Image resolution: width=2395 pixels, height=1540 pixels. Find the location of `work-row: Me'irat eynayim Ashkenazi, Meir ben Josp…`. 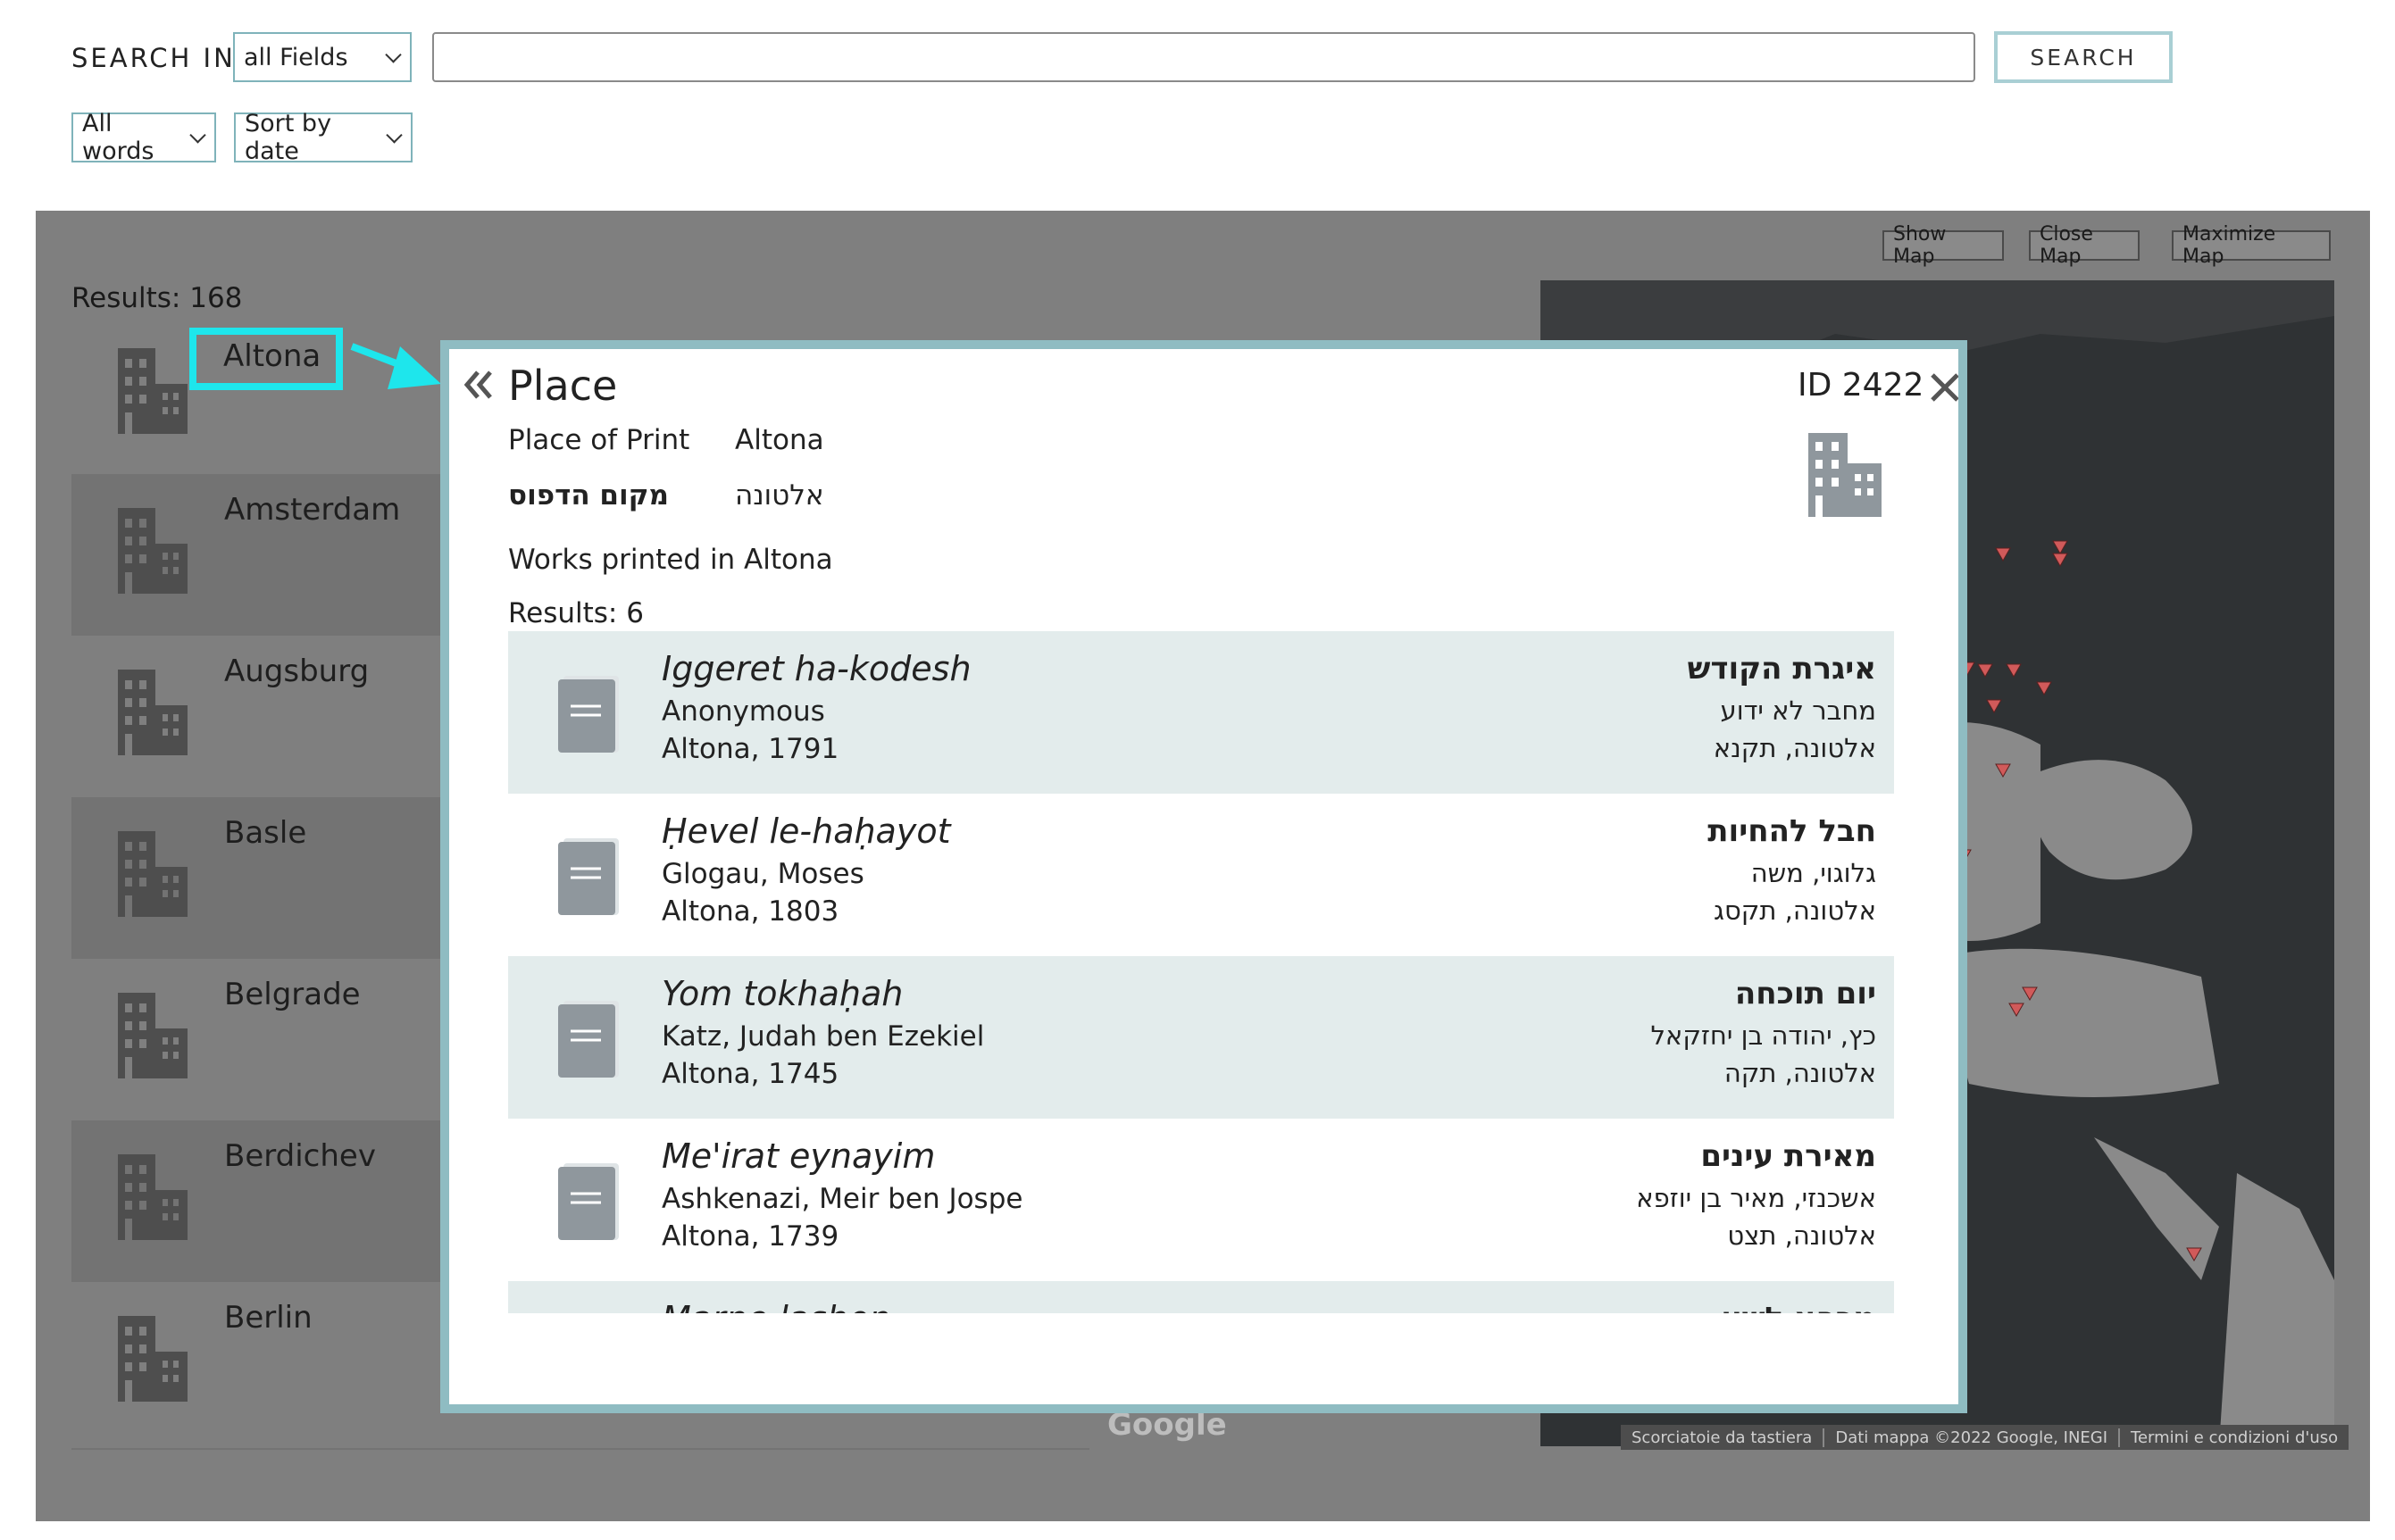

work-row: Me'irat eynayim Ashkenazi, Meir ben Josp… is located at coordinates (1201, 1200).